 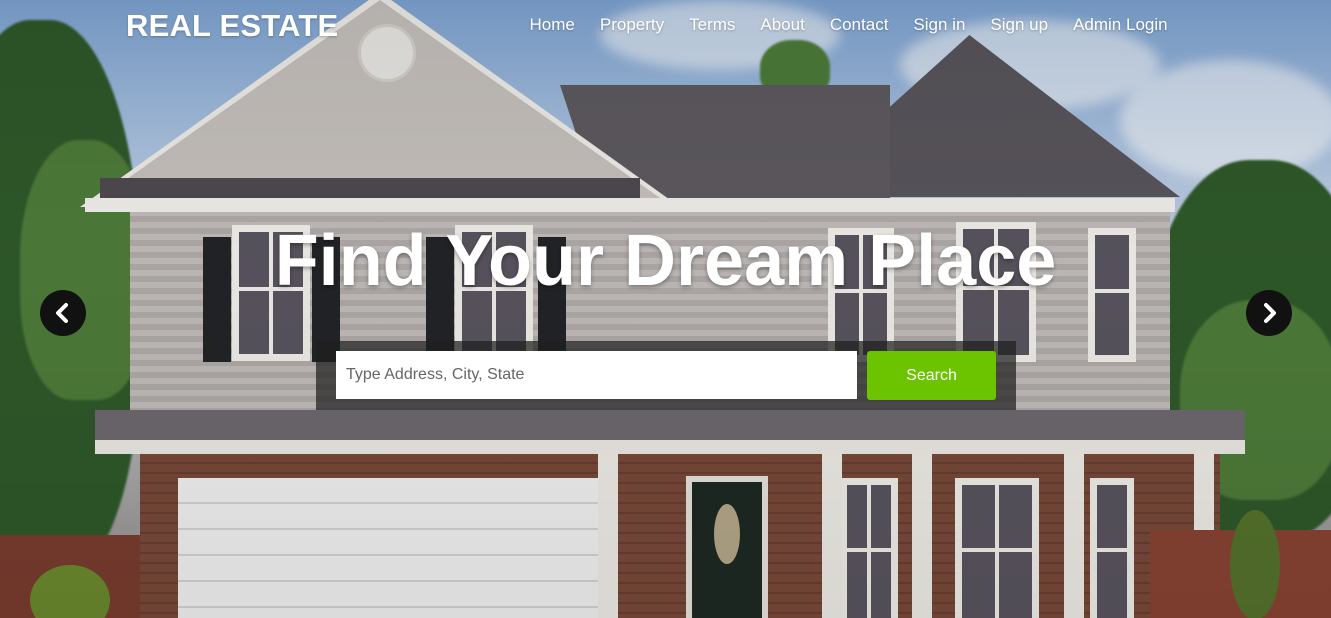 What do you see at coordinates (1019, 25) in the screenshot?
I see `nav-link-sign-up: Sign up` at bounding box center [1019, 25].